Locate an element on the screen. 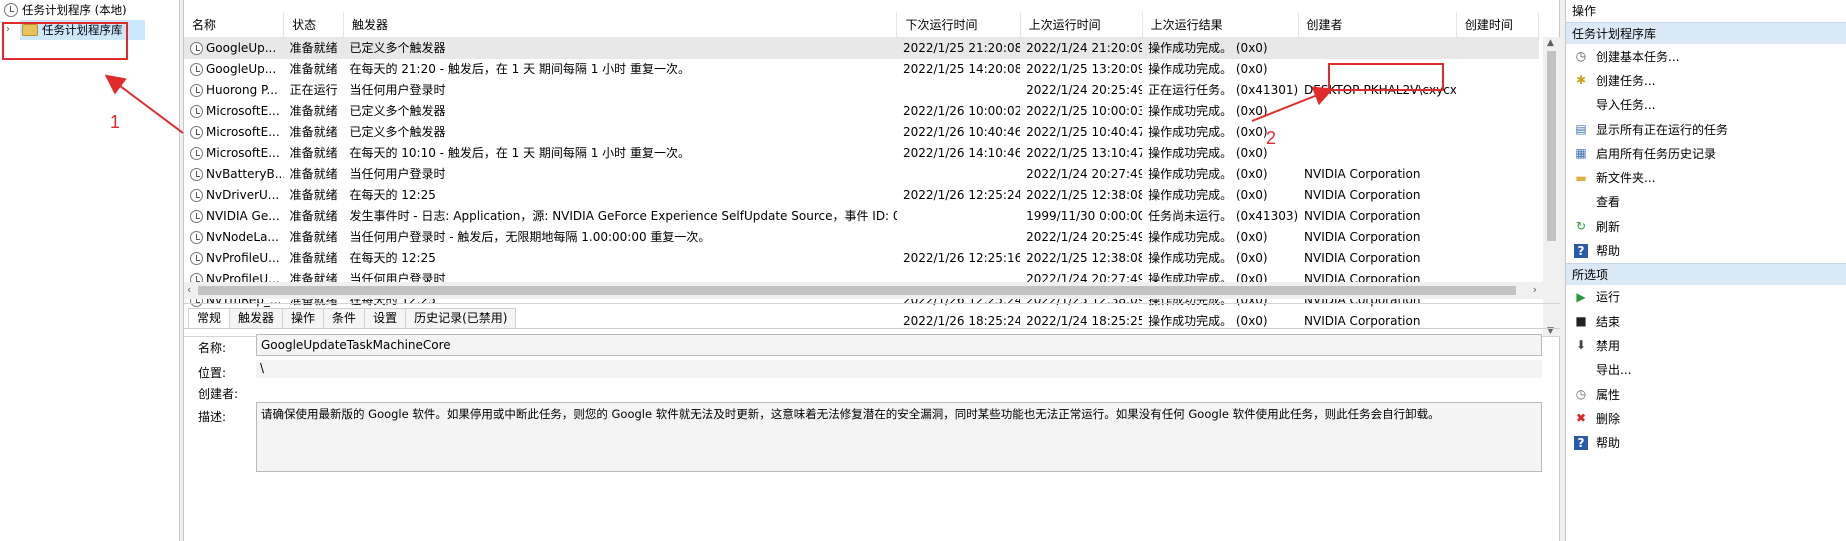 The width and height of the screenshot is (1846, 541). tab-5: 历史记录(已禁用) is located at coordinates (461, 318).